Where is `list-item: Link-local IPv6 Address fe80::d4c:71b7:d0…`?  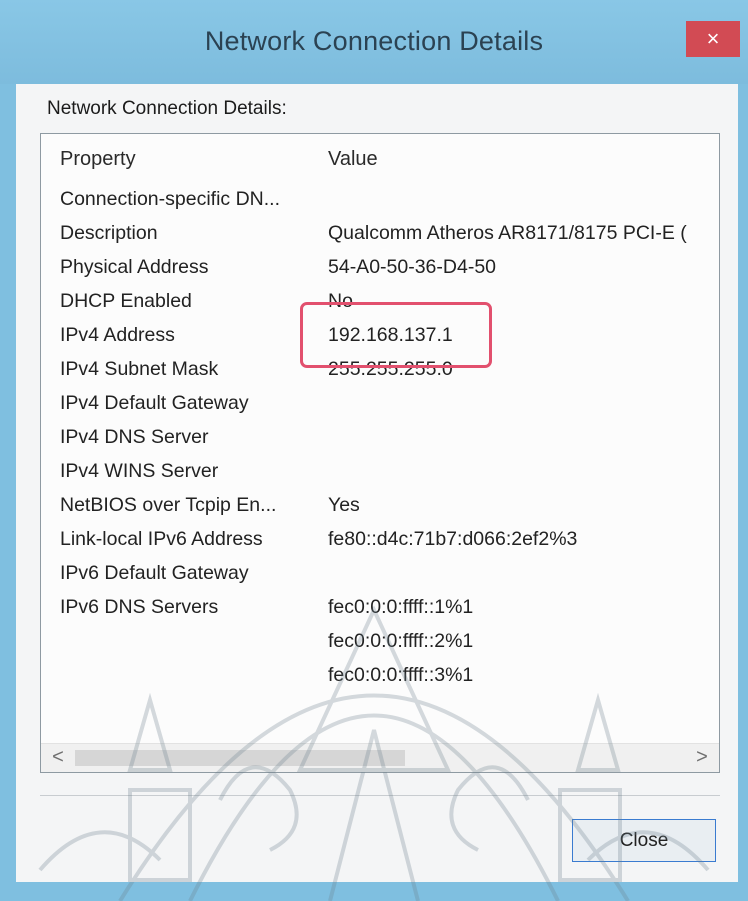 list-item: Link-local IPv6 Address fe80::d4c:71b7:d0… is located at coordinates (380, 545).